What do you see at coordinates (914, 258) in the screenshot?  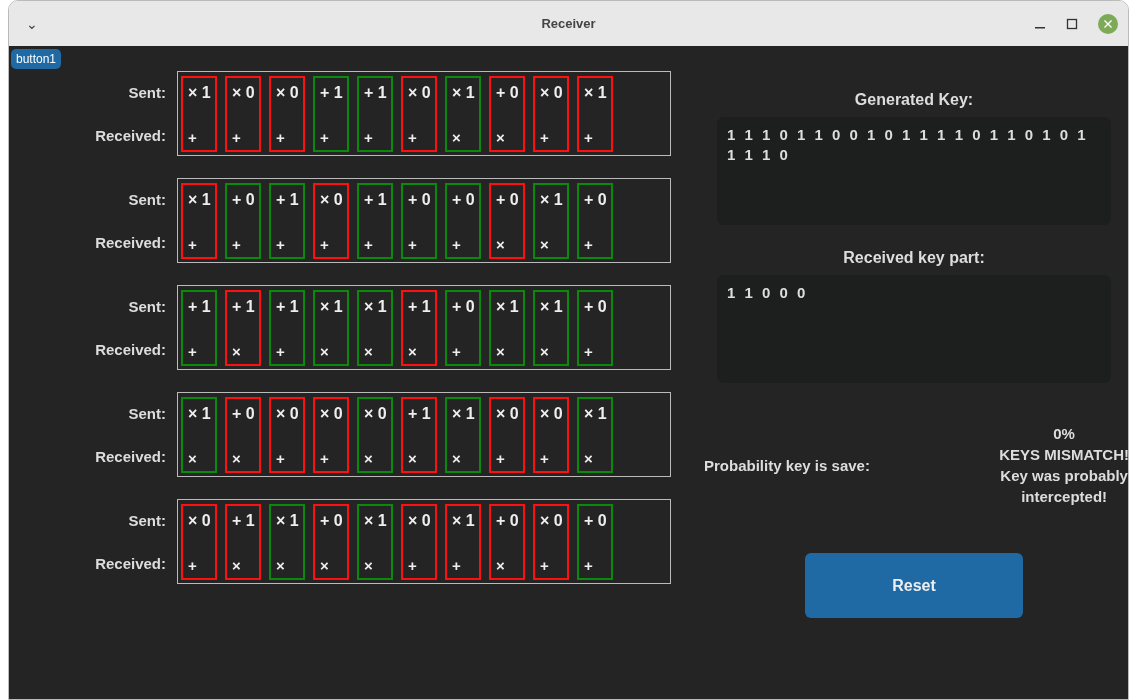 I see `received-key-label: Received key part:` at bounding box center [914, 258].